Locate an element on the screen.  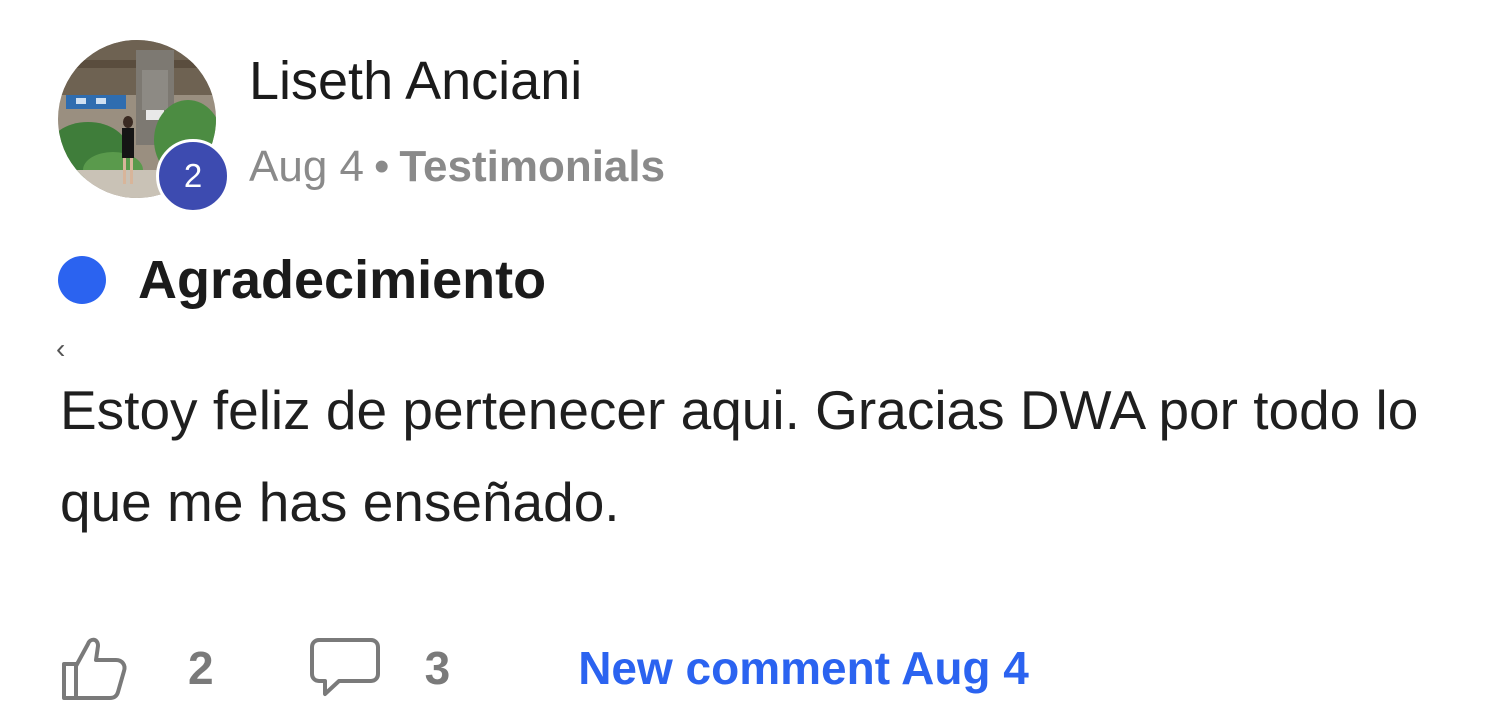
post-footer: 2 3 New comment Aug 4 is located at coordinates (544, 668).